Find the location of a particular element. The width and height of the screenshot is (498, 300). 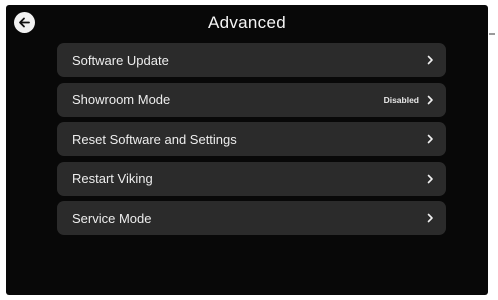

menu-item-showroom-mode: Showroom Mode Disabled is located at coordinates (251, 99).